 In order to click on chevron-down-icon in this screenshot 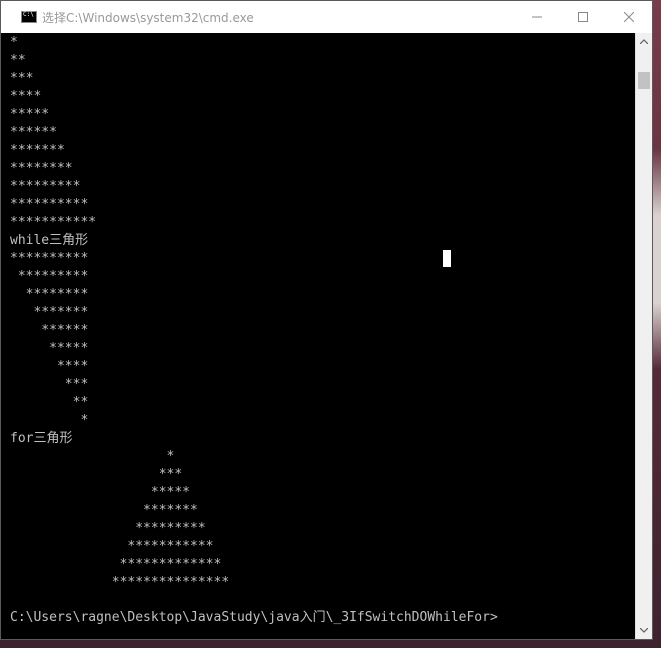, I will do `click(644, 630)`.